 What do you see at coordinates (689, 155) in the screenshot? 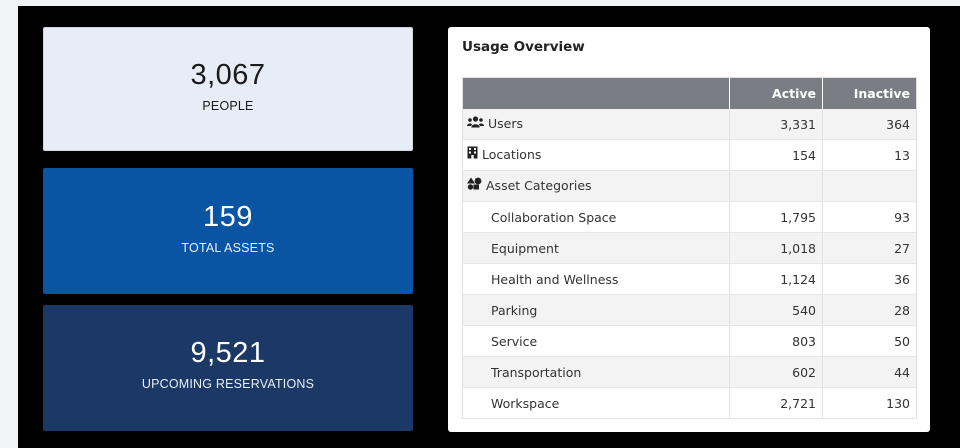
I see `table-row-locations: Locations 154 13` at bounding box center [689, 155].